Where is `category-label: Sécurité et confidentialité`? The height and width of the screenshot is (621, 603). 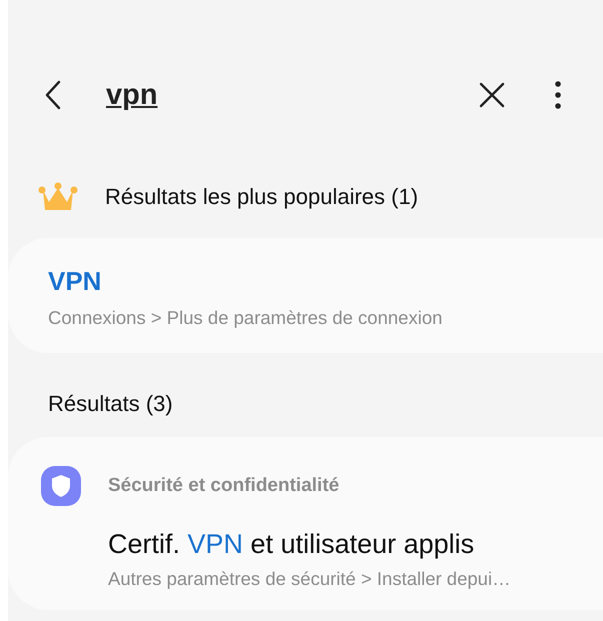
category-label: Sécurité et confidentialité is located at coordinates (224, 486).